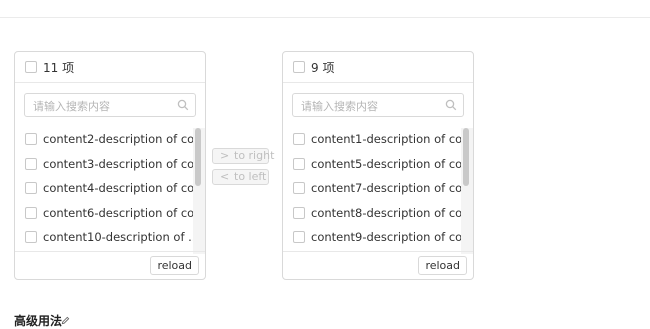  I want to click on right-scrollbar, so click(467, 191).